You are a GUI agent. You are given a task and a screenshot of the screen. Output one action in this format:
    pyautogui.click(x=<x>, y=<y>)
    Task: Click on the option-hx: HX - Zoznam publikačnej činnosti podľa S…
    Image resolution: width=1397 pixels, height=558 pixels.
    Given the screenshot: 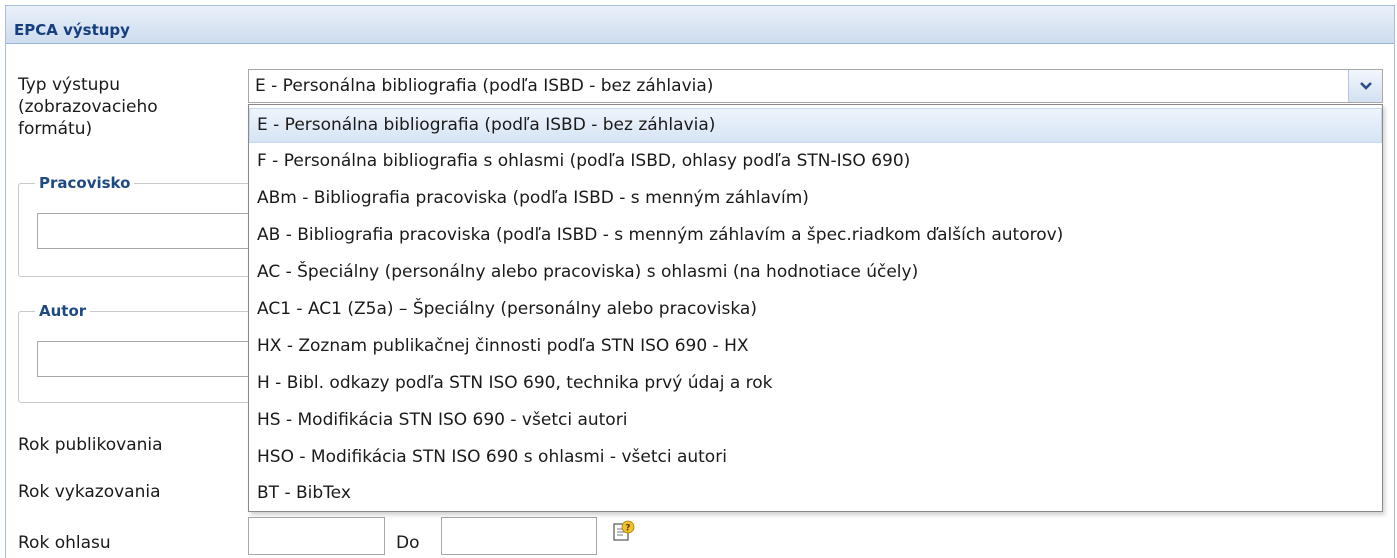 What is the action you would take?
    pyautogui.click(x=815, y=346)
    